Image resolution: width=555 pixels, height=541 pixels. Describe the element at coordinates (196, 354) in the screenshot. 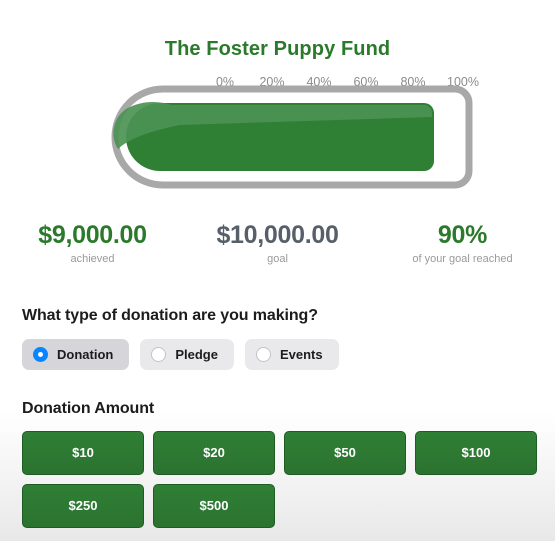

I see `radio-option-pledge-label: Pledge` at that location.